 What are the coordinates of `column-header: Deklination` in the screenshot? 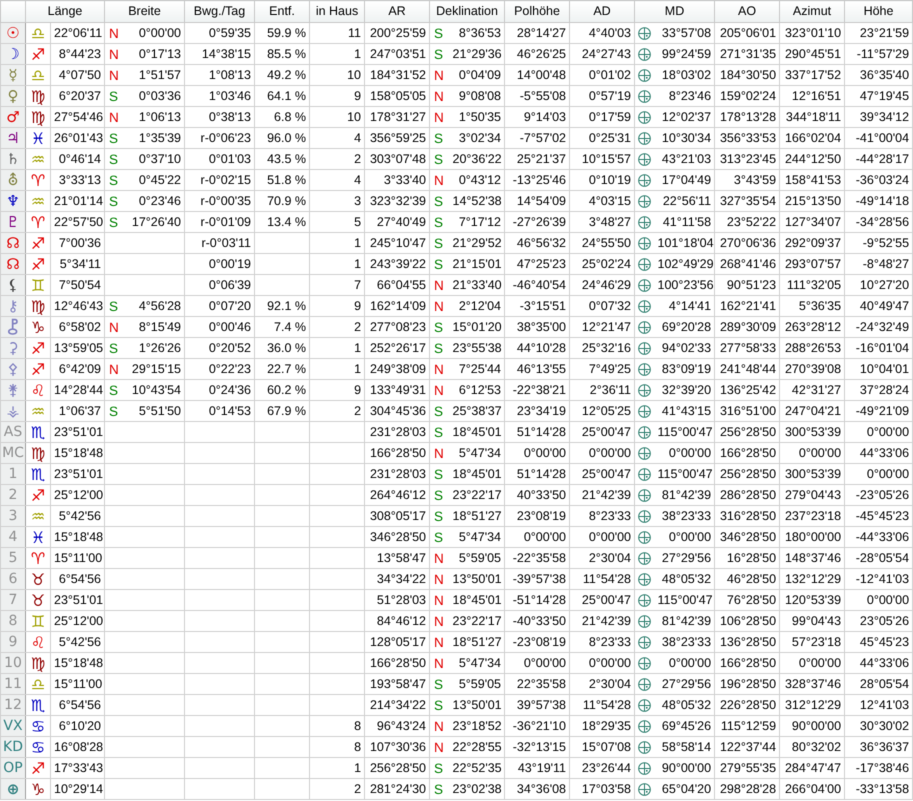 It's located at (467, 11).